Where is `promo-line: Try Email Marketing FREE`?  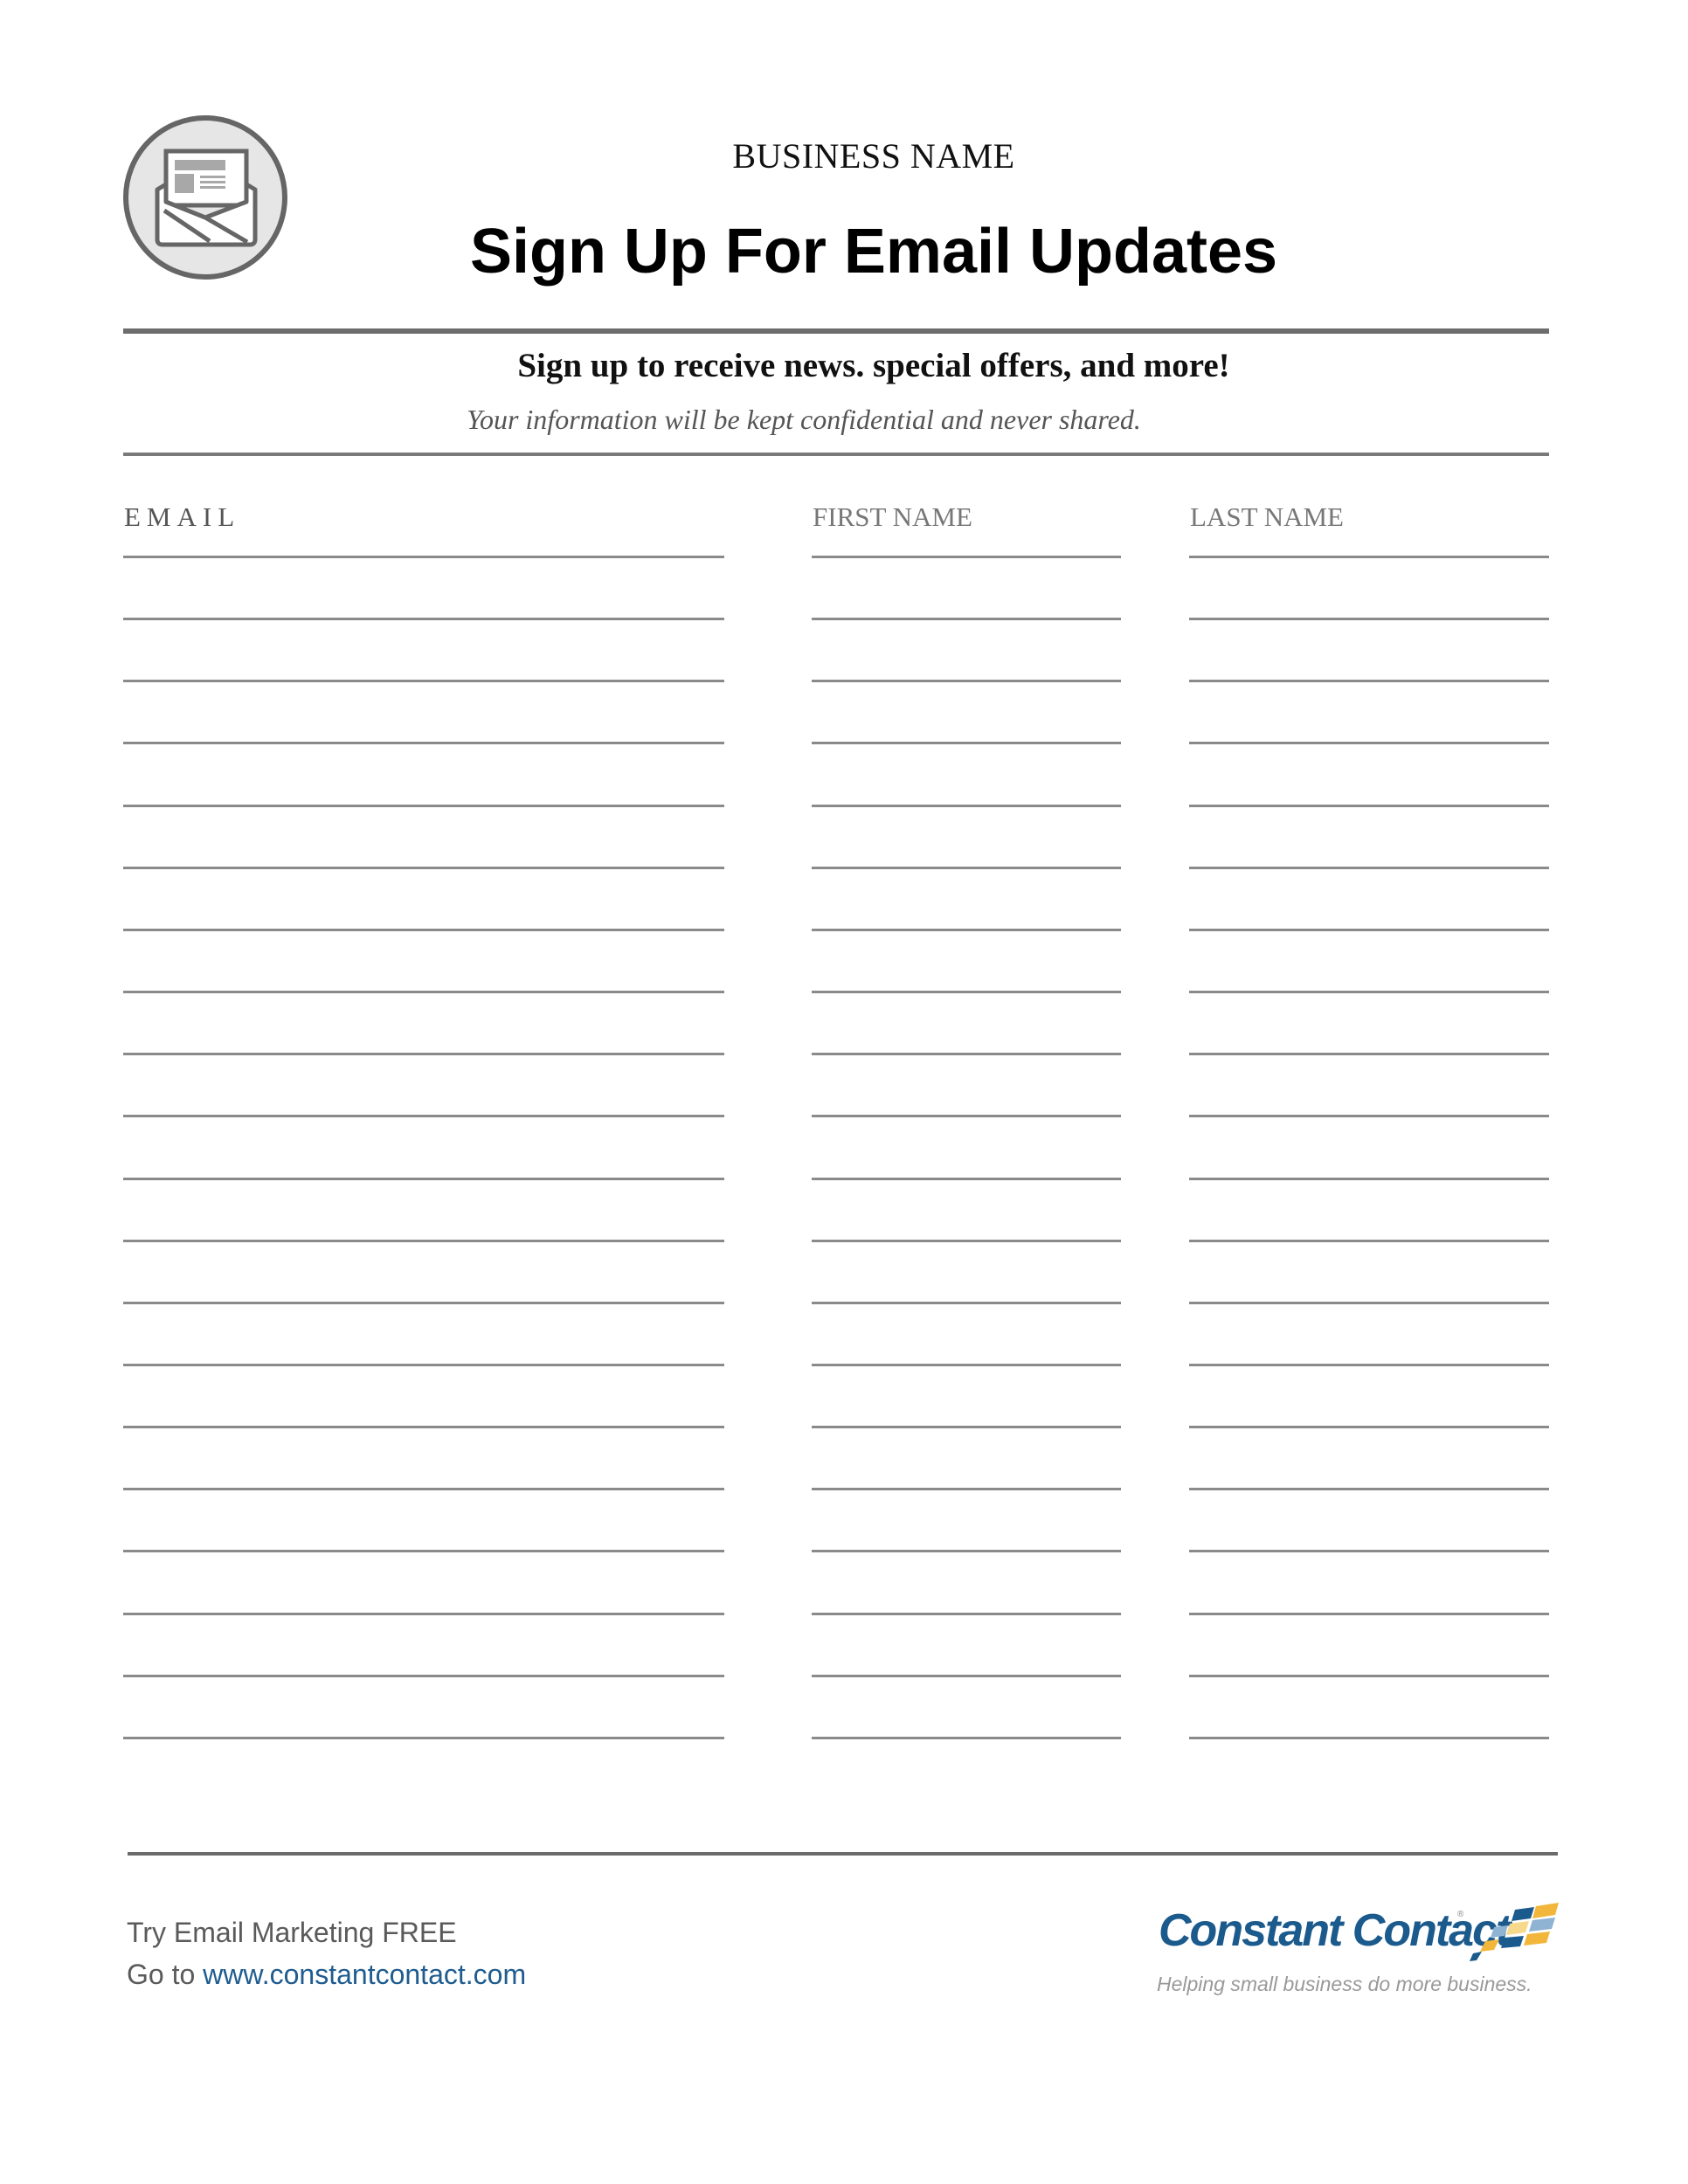
promo-line: Try Email Marketing FREE is located at coordinates (292, 1932).